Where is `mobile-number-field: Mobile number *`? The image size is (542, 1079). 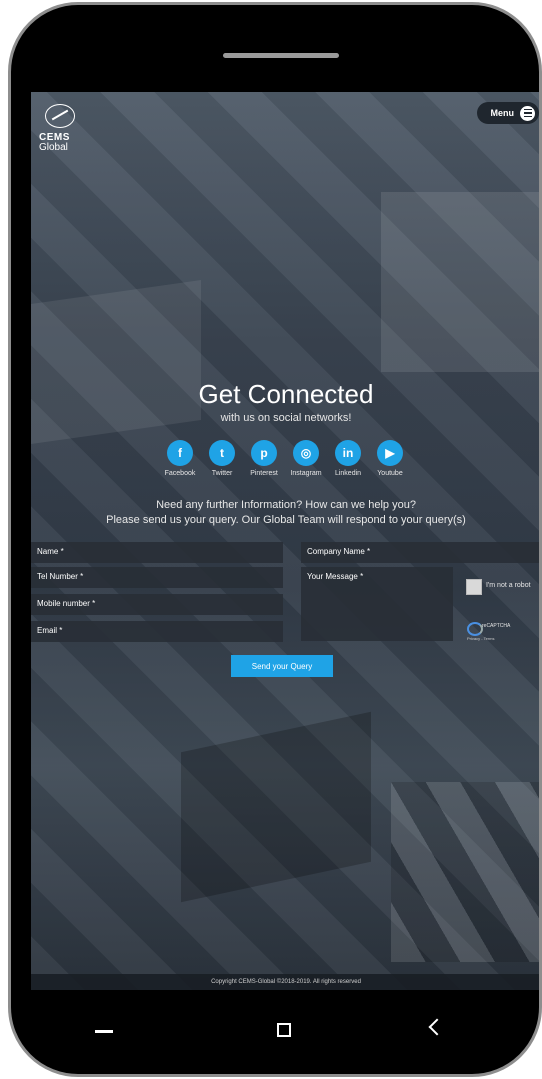
mobile-number-field: Mobile number * is located at coordinates (157, 604).